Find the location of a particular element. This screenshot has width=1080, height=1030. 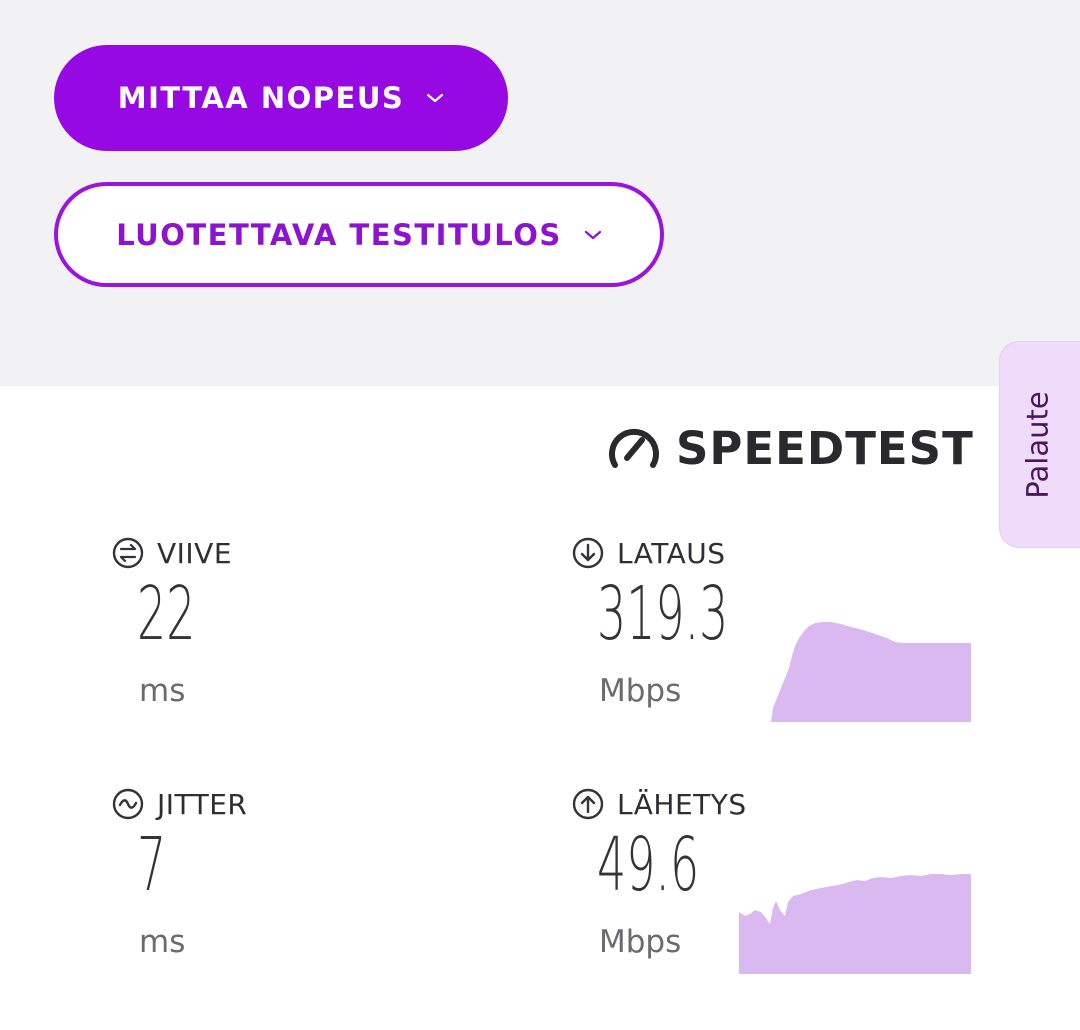

download-metric: LATAUS 319.3 Mbps is located at coordinates (649, 621).